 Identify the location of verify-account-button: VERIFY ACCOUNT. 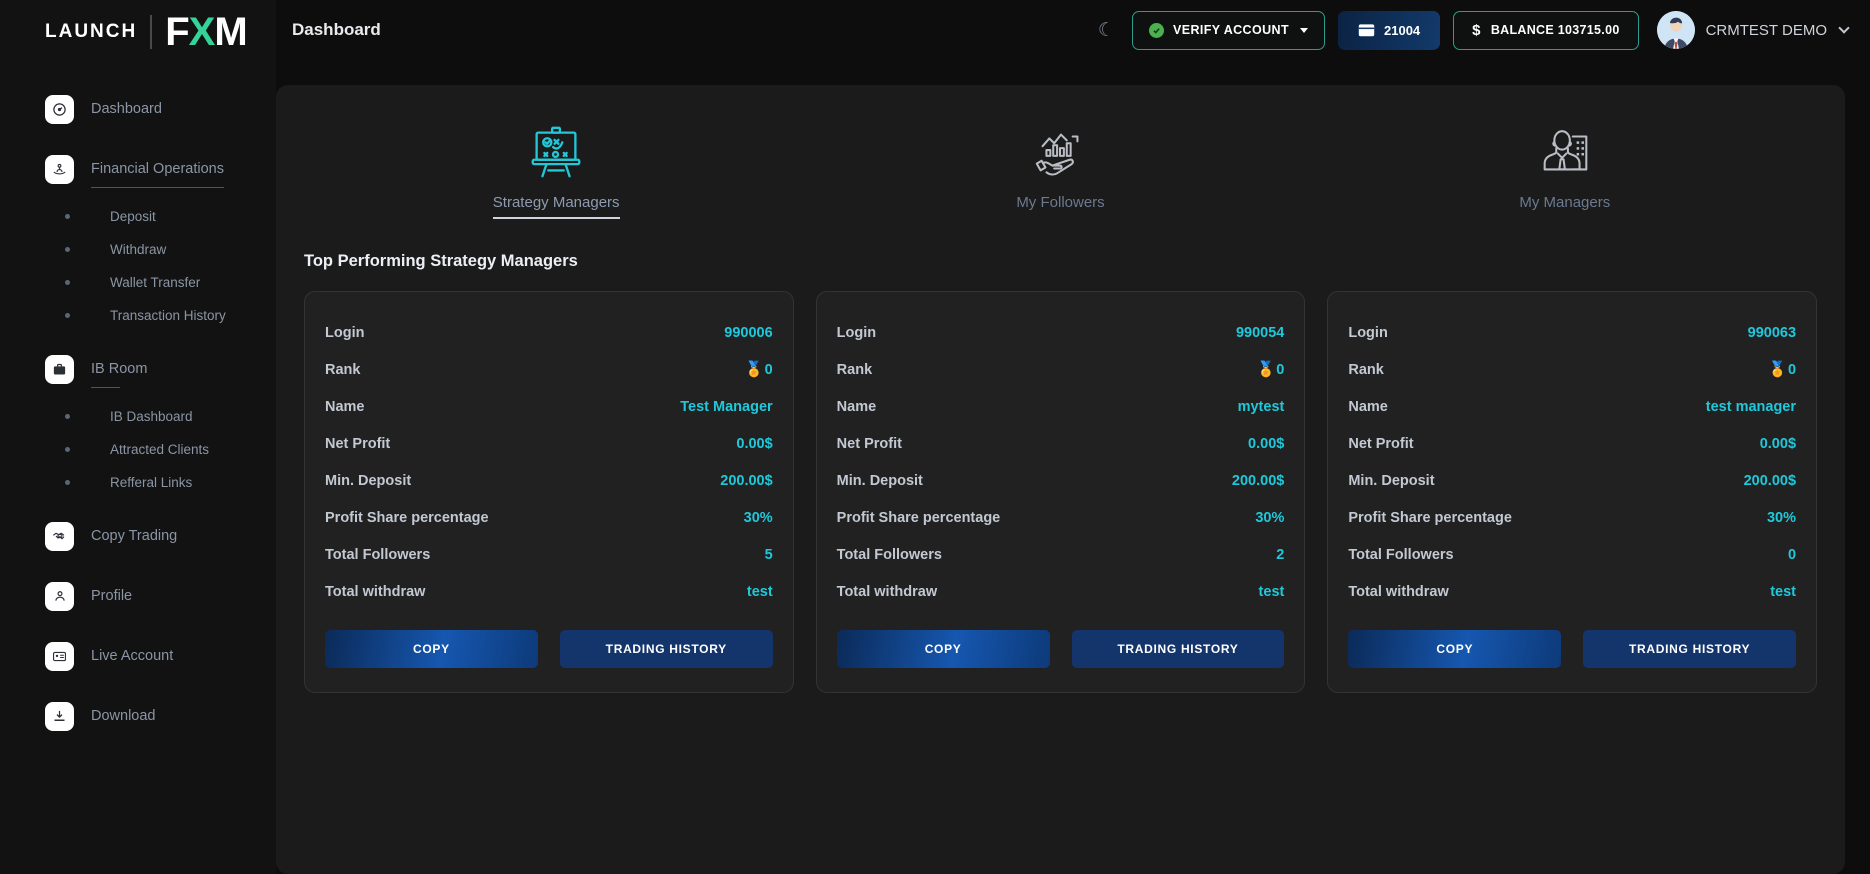
(1228, 30).